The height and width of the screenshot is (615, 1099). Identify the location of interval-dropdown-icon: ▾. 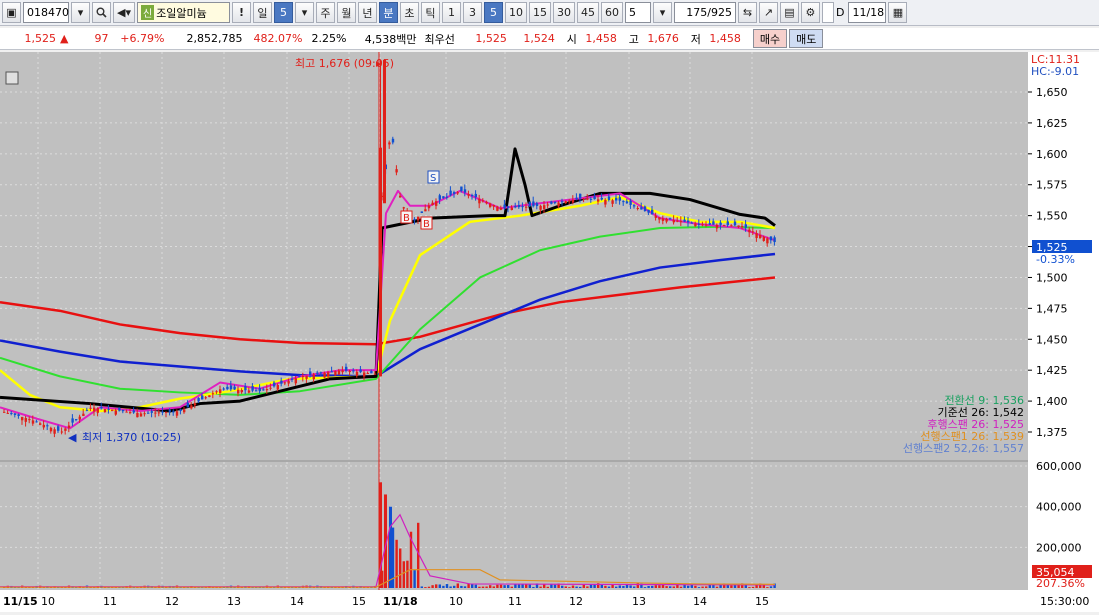
(662, 12).